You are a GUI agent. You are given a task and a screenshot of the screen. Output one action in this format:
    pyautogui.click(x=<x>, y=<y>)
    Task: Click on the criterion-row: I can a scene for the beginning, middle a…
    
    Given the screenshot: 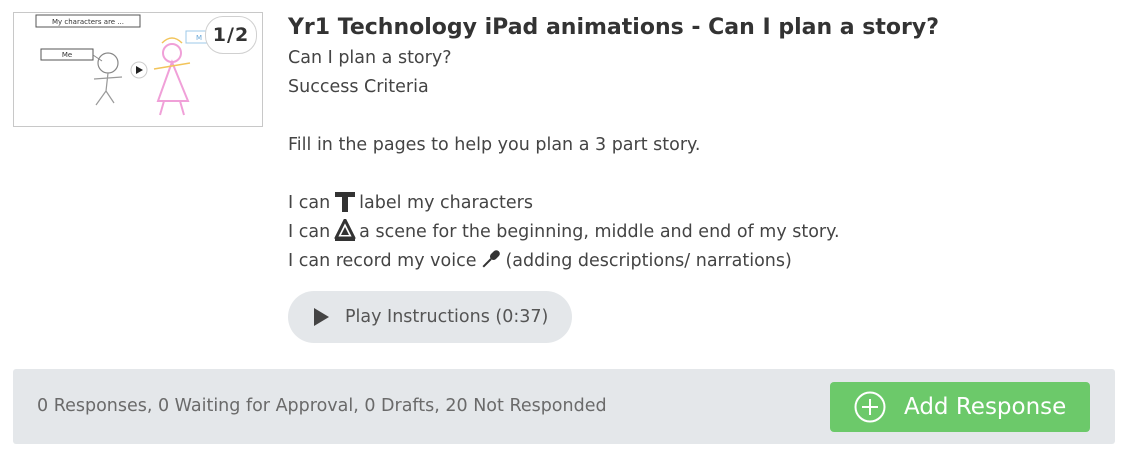 What is the action you would take?
    pyautogui.click(x=698, y=232)
    